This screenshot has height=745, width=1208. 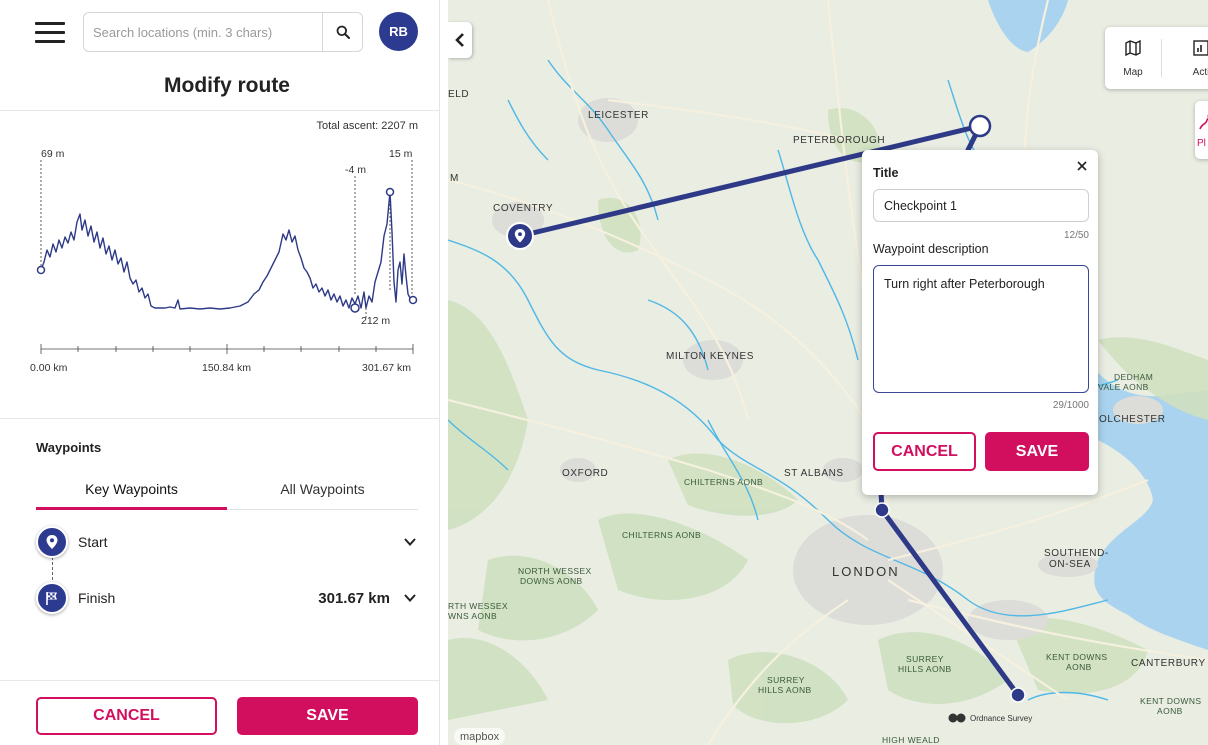 I want to click on waypoint-tabs: Key Waypoints All Waypoints, so click(x=227, y=490).